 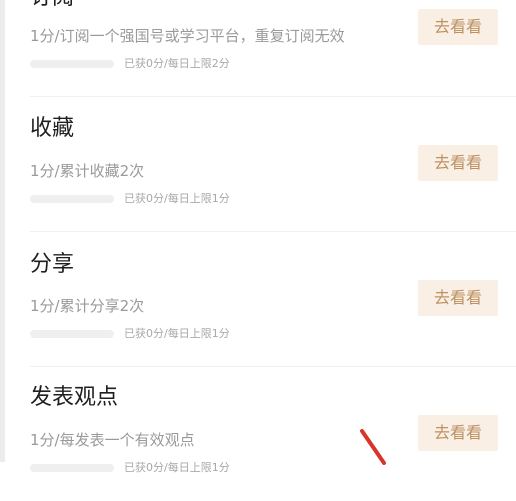 What do you see at coordinates (52, 264) in the screenshot?
I see `task-title: 分享` at bounding box center [52, 264].